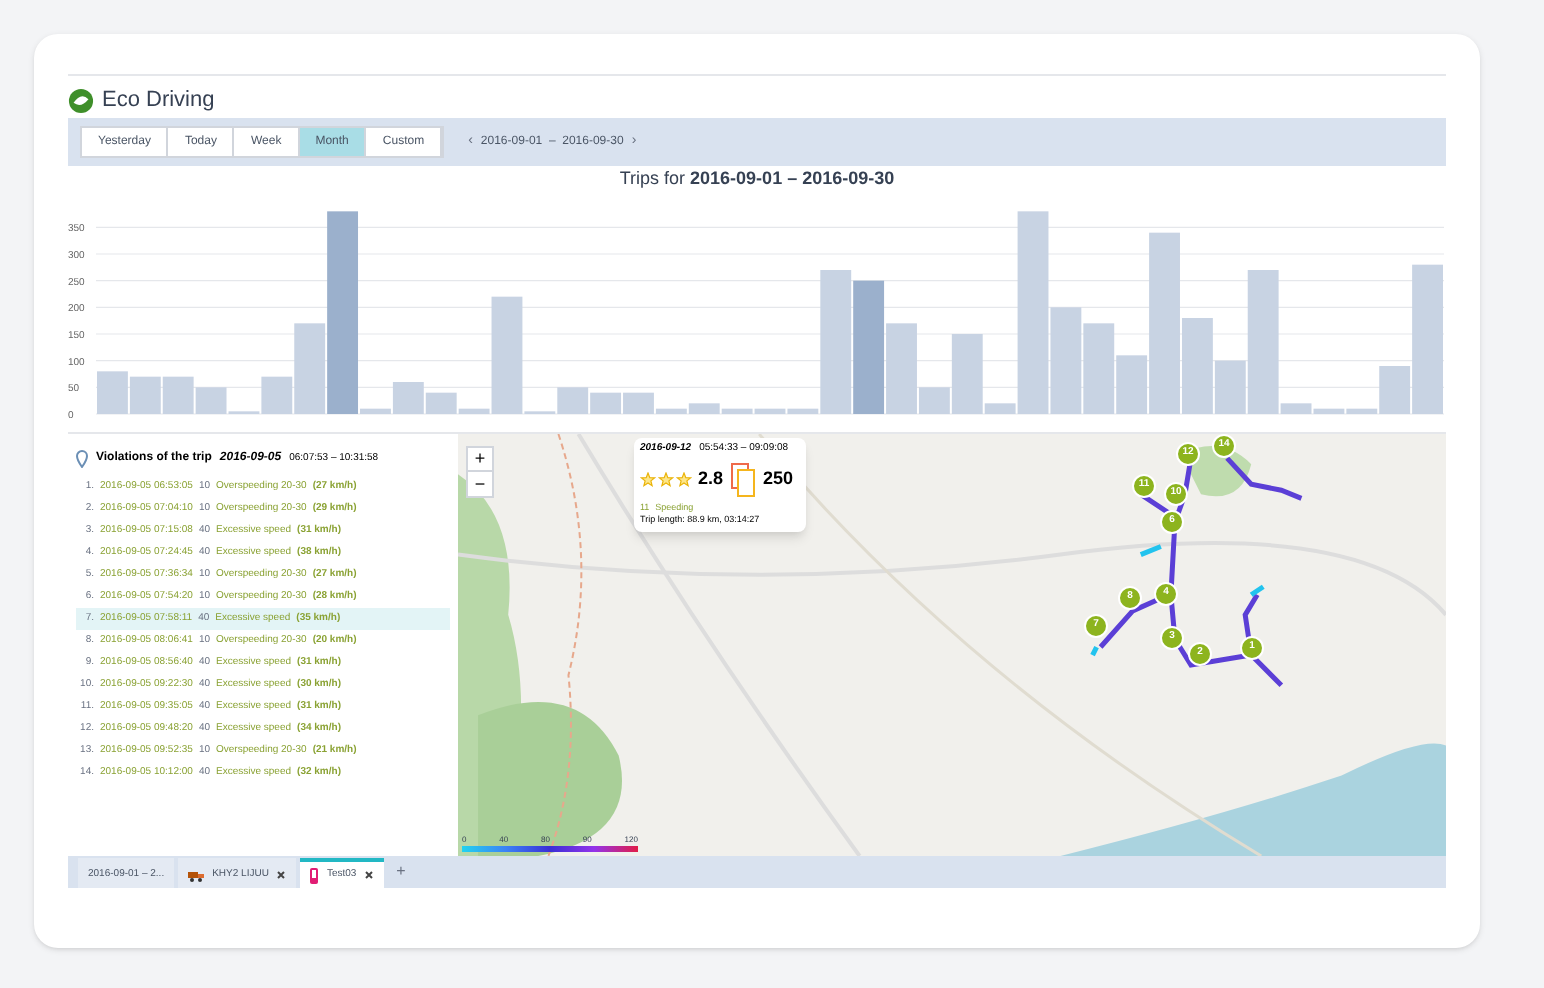 Image resolution: width=1544 pixels, height=988 pixels. Describe the element at coordinates (401, 872) in the screenshot. I see `add-tab-button: +` at that location.